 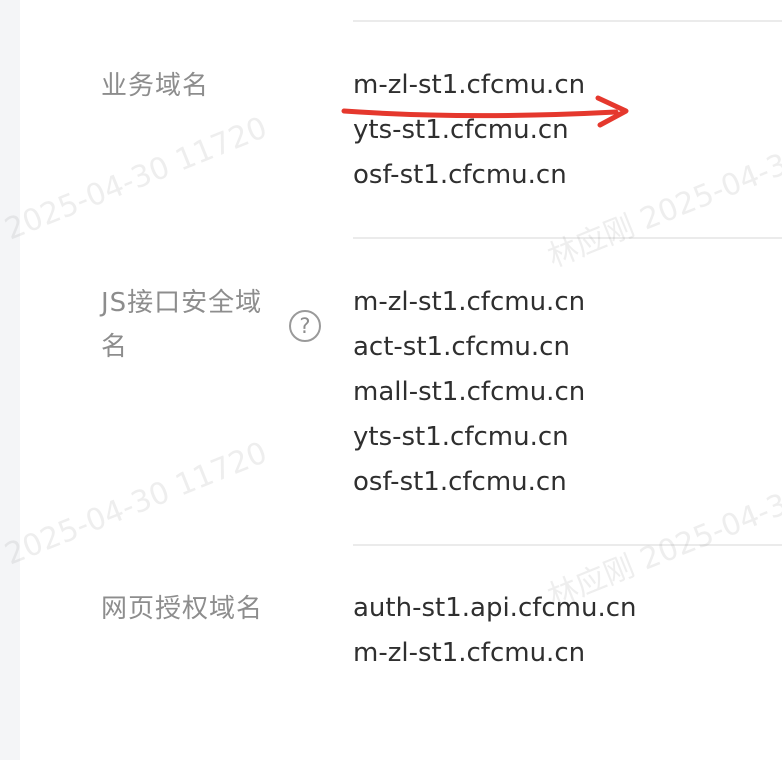 What do you see at coordinates (495, 631) in the screenshot?
I see `web-auth-domain-list: auth-st1.api.cfcmu.cn m-zl-st1.cfcmu.cn` at bounding box center [495, 631].